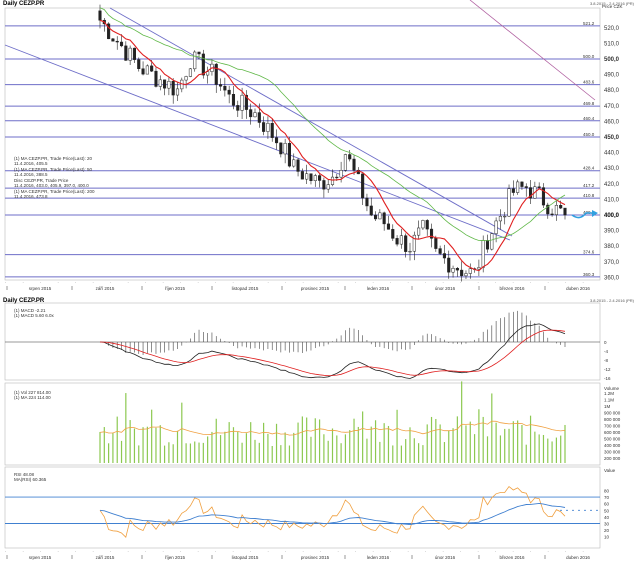 The width and height of the screenshot is (640, 561). Describe the element at coordinates (332, 353) in the screenshot. I see `macd-signal-line` at that location.